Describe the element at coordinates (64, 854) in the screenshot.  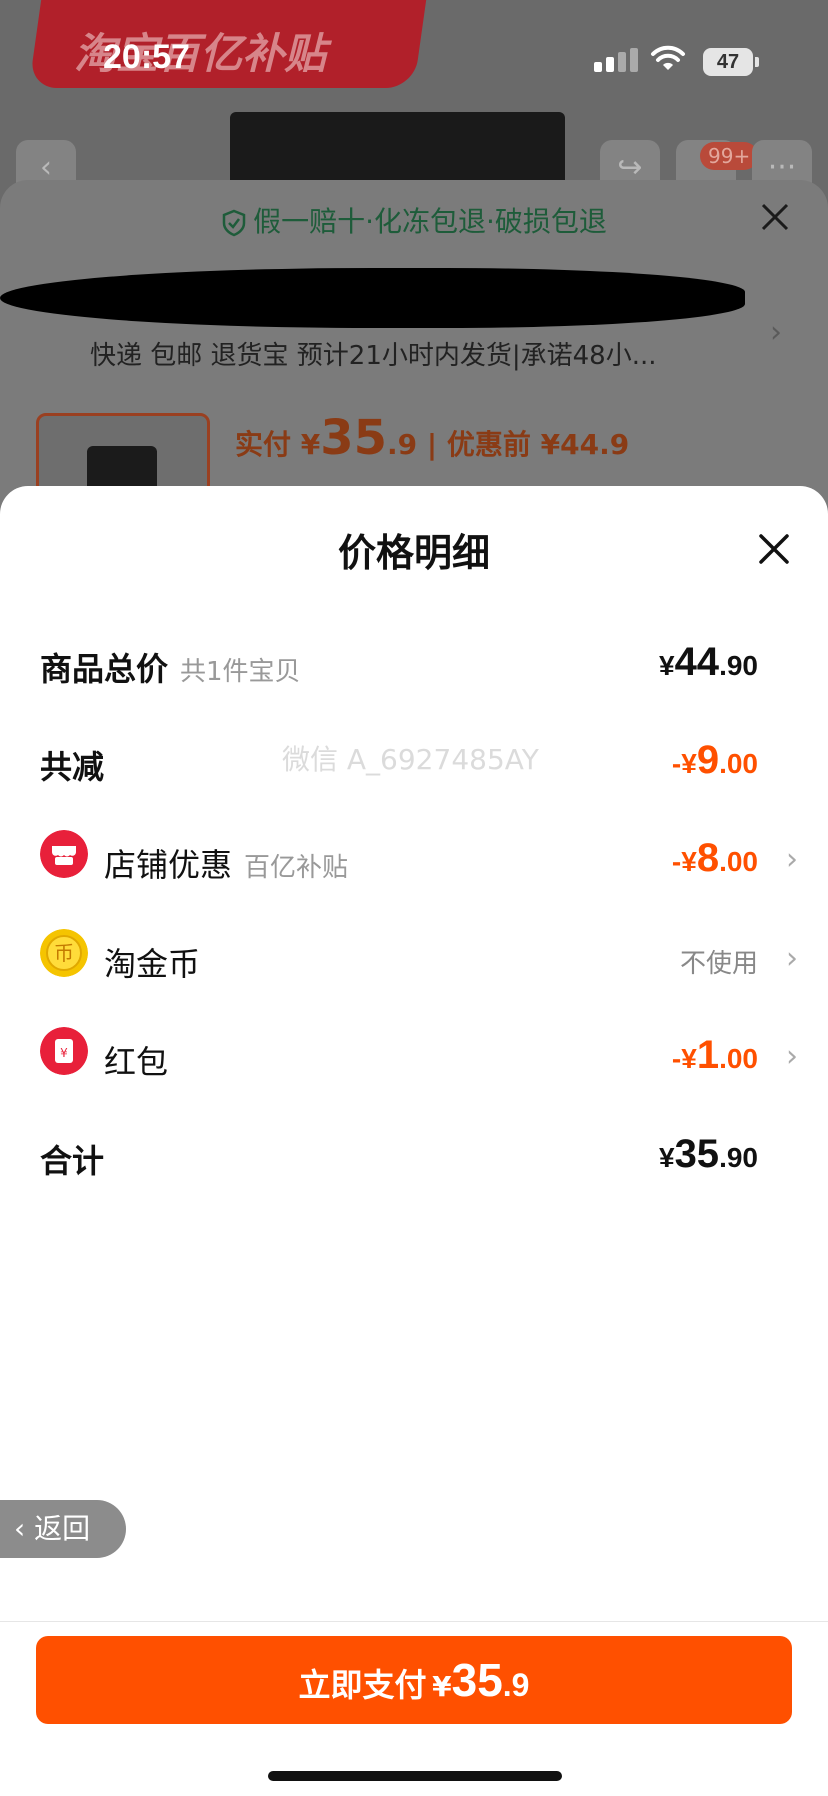
I see `shop-icon` at that location.